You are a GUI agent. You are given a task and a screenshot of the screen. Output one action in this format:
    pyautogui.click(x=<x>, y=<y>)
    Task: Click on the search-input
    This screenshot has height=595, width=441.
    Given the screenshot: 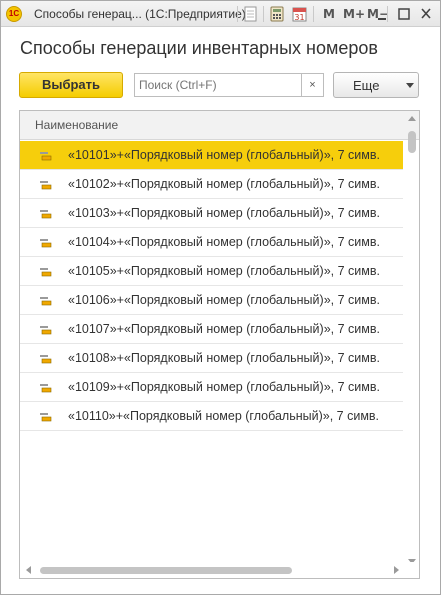 What is the action you would take?
    pyautogui.click(x=218, y=85)
    